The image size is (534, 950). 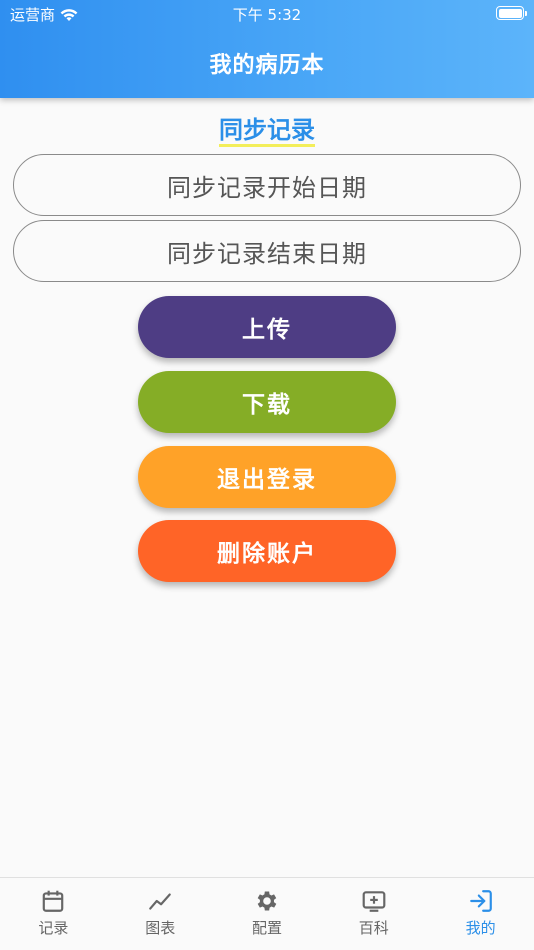 What do you see at coordinates (160, 928) in the screenshot?
I see `tab-charts-label: 图表` at bounding box center [160, 928].